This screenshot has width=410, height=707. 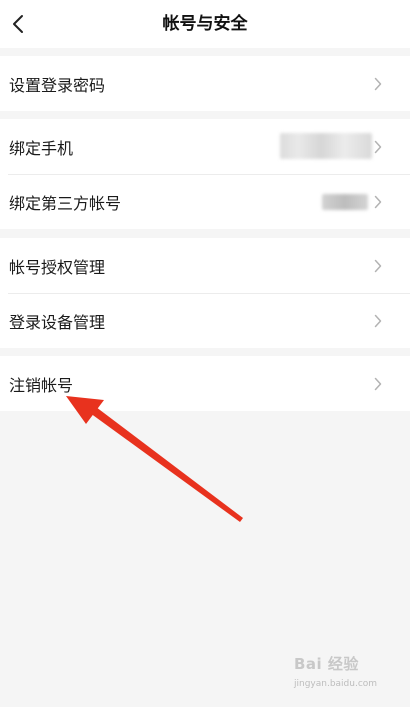 What do you see at coordinates (326, 664) in the screenshot?
I see `watermark-main: Bai 经验` at bounding box center [326, 664].